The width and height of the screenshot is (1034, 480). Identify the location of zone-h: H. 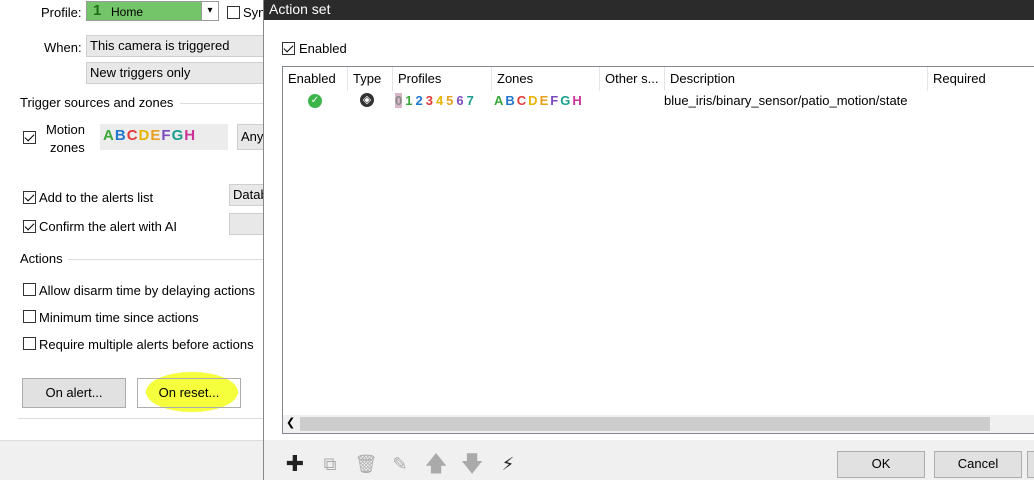
(190, 135).